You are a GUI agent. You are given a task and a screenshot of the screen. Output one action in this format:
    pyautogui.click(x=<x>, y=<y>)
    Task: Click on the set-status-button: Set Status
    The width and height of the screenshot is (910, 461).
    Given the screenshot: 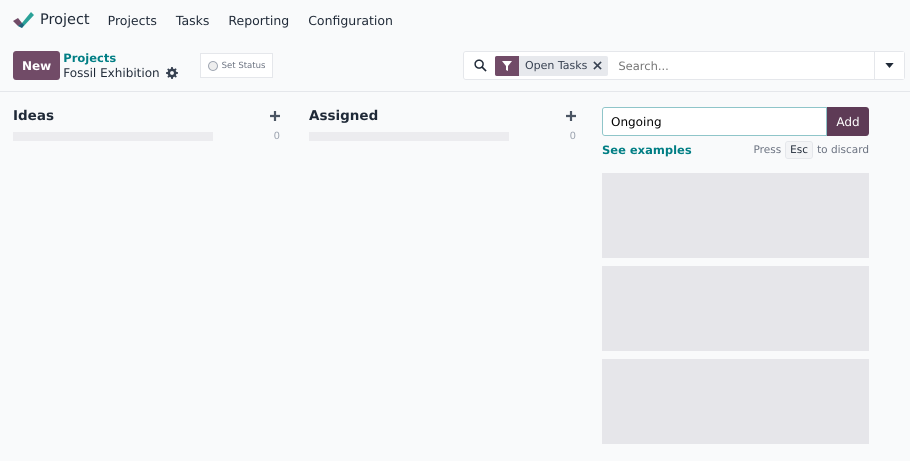 What is the action you would take?
    pyautogui.click(x=237, y=65)
    